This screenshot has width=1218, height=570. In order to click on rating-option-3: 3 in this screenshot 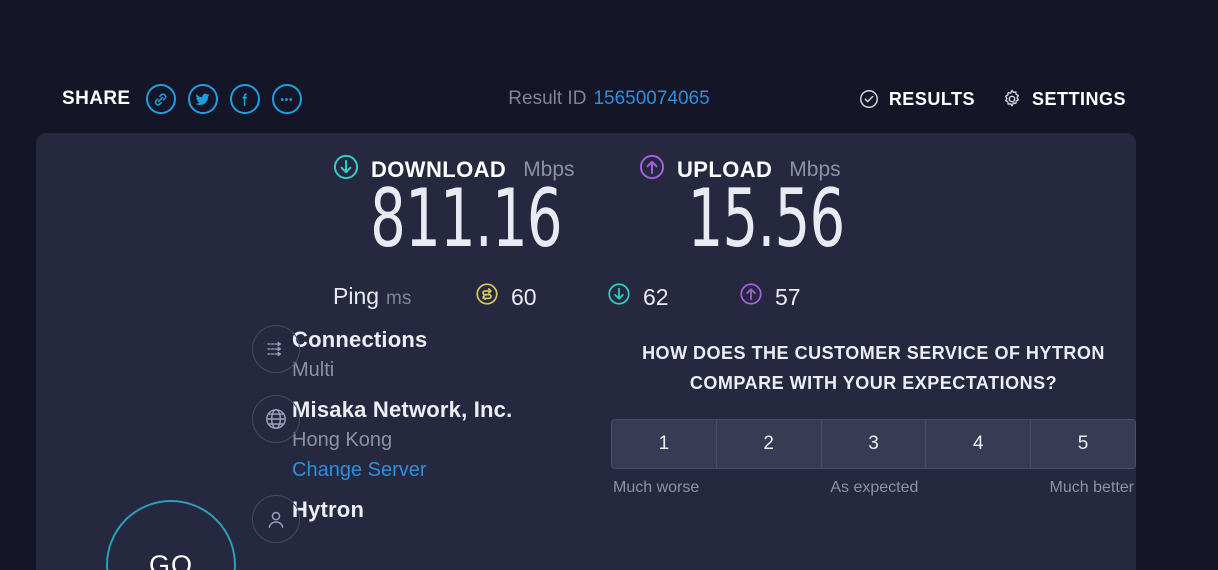, I will do `click(874, 444)`.